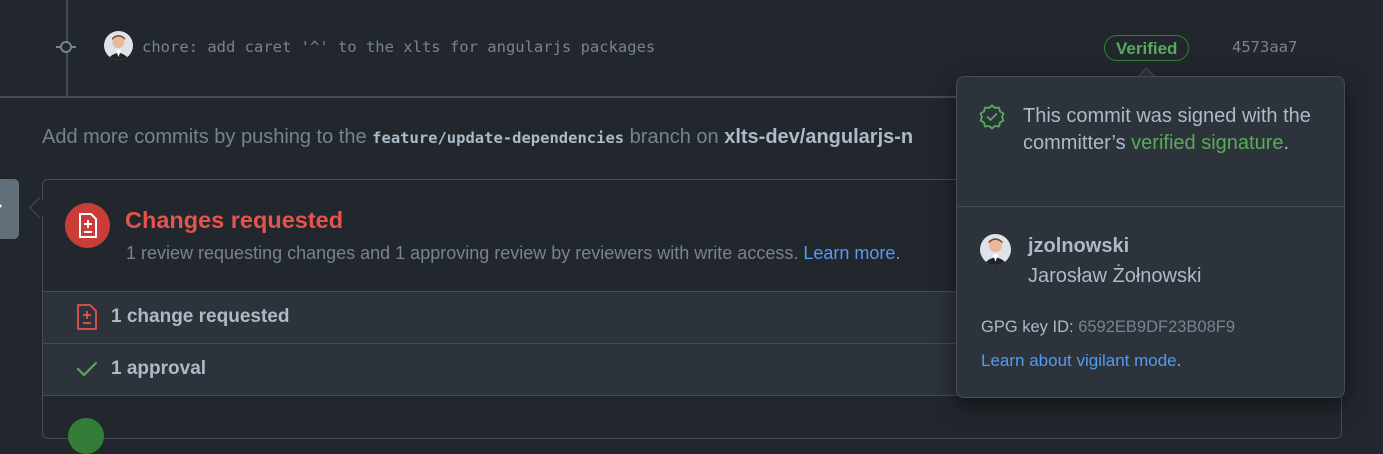 Image resolution: width=1383 pixels, height=454 pixels. Describe the element at coordinates (1030, 327) in the screenshot. I see `gpg-key-label: GPG key ID:` at that location.